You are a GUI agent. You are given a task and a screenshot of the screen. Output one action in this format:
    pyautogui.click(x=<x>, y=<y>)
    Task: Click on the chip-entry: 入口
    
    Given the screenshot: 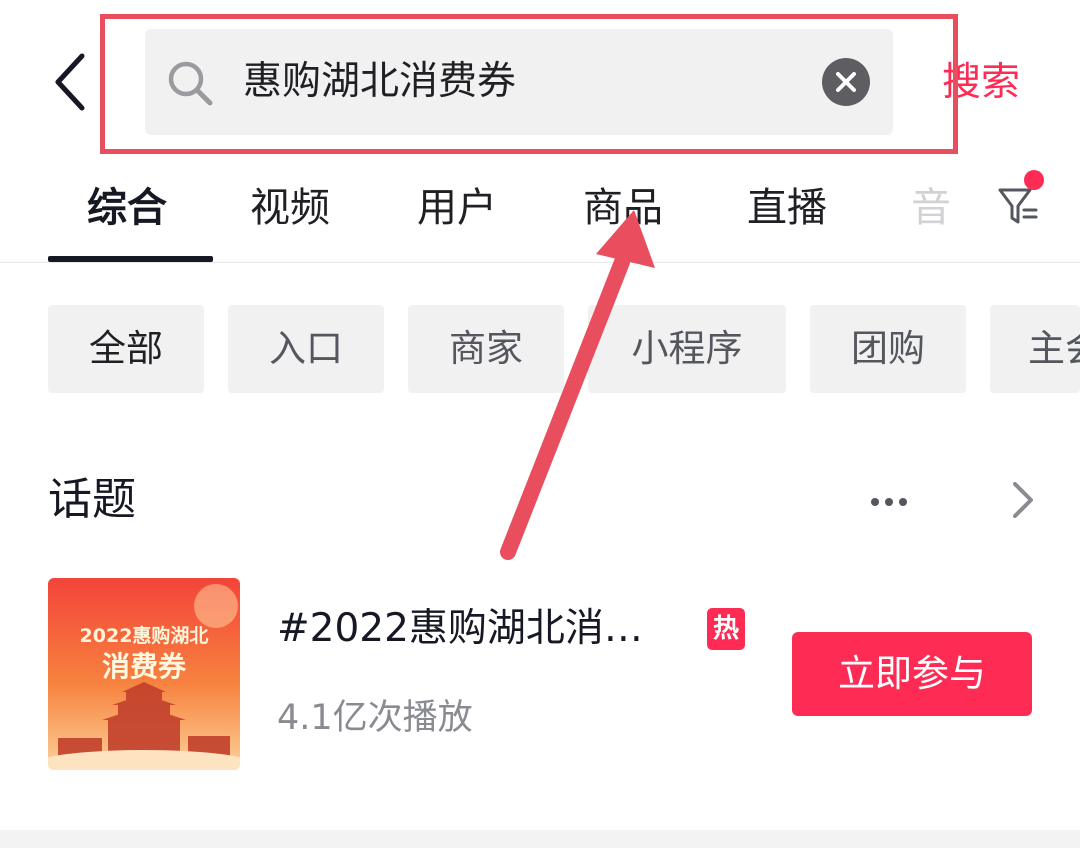 What is the action you would take?
    pyautogui.click(x=306, y=349)
    